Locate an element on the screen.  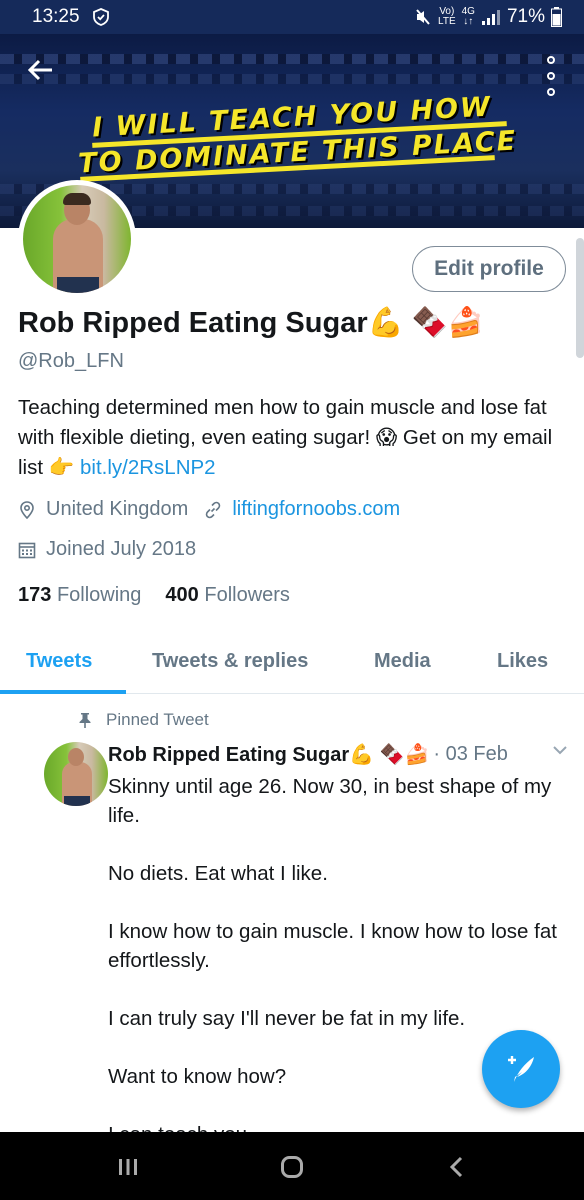
location-pin-icon is located at coordinates (27, 509).